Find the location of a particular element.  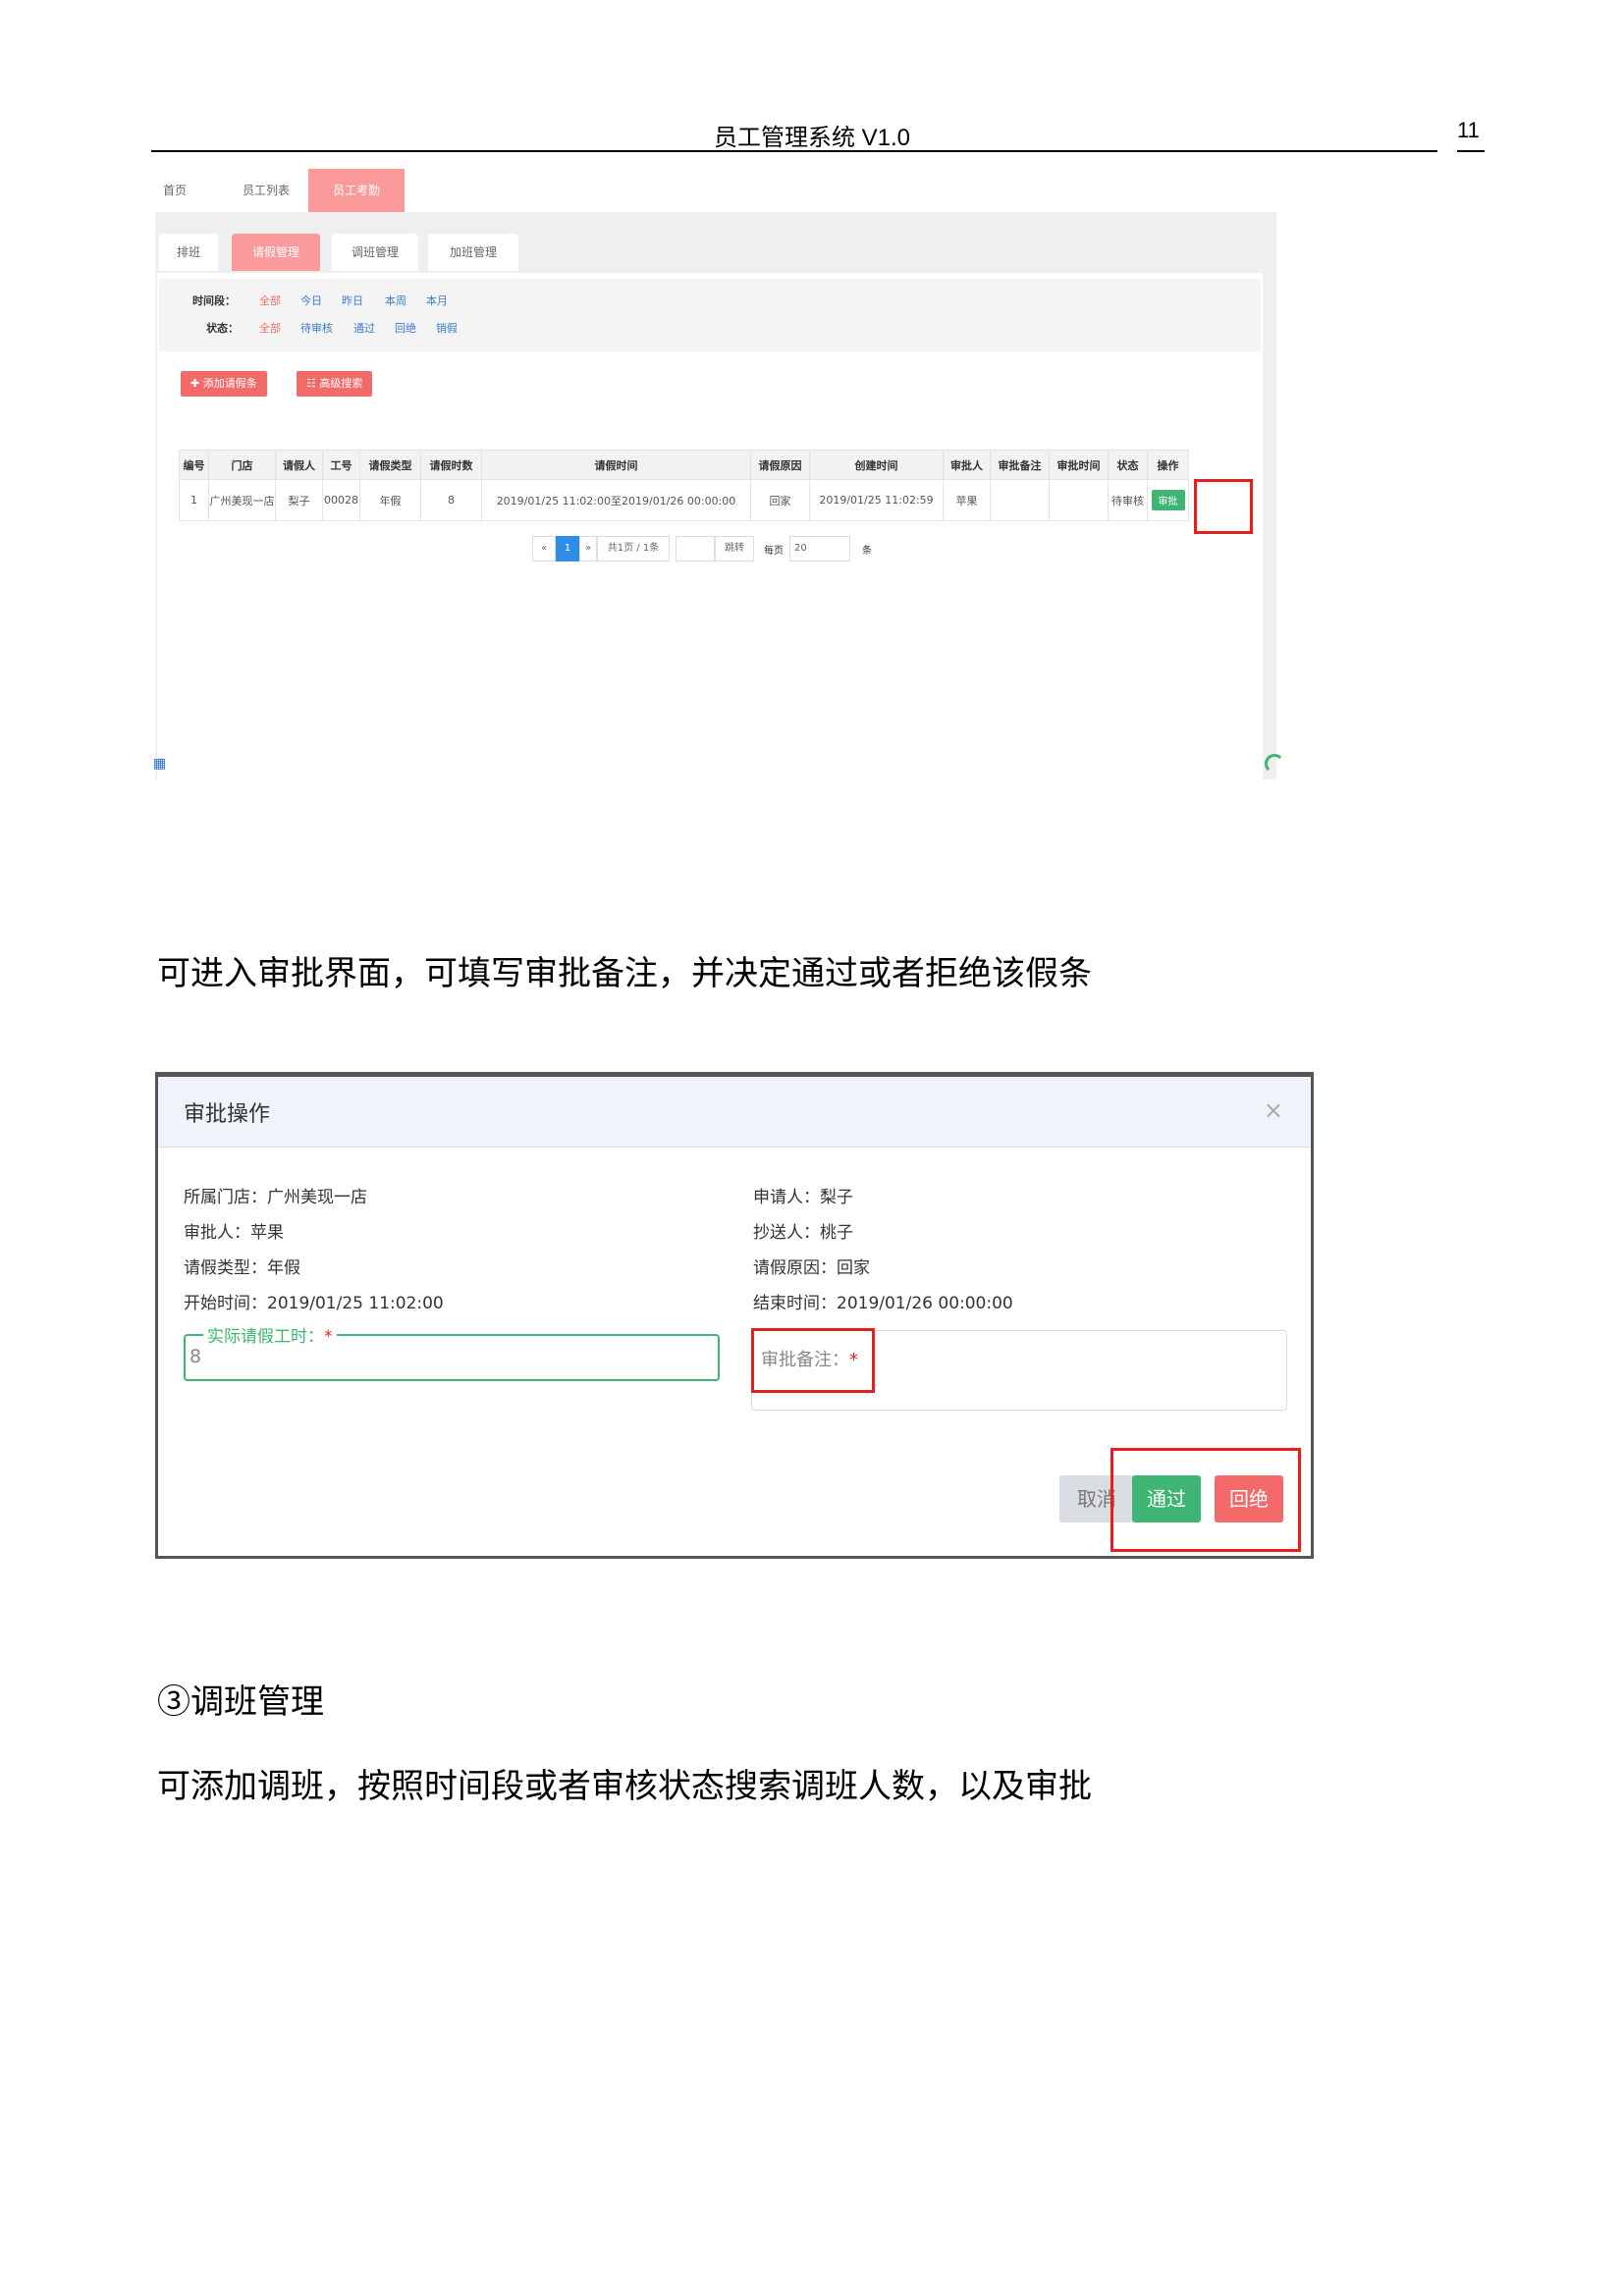

paragraph-approval-intro: 可进入审批界面，可填写审批备注，并决定通过或者拒绝该假条 is located at coordinates (624, 974).